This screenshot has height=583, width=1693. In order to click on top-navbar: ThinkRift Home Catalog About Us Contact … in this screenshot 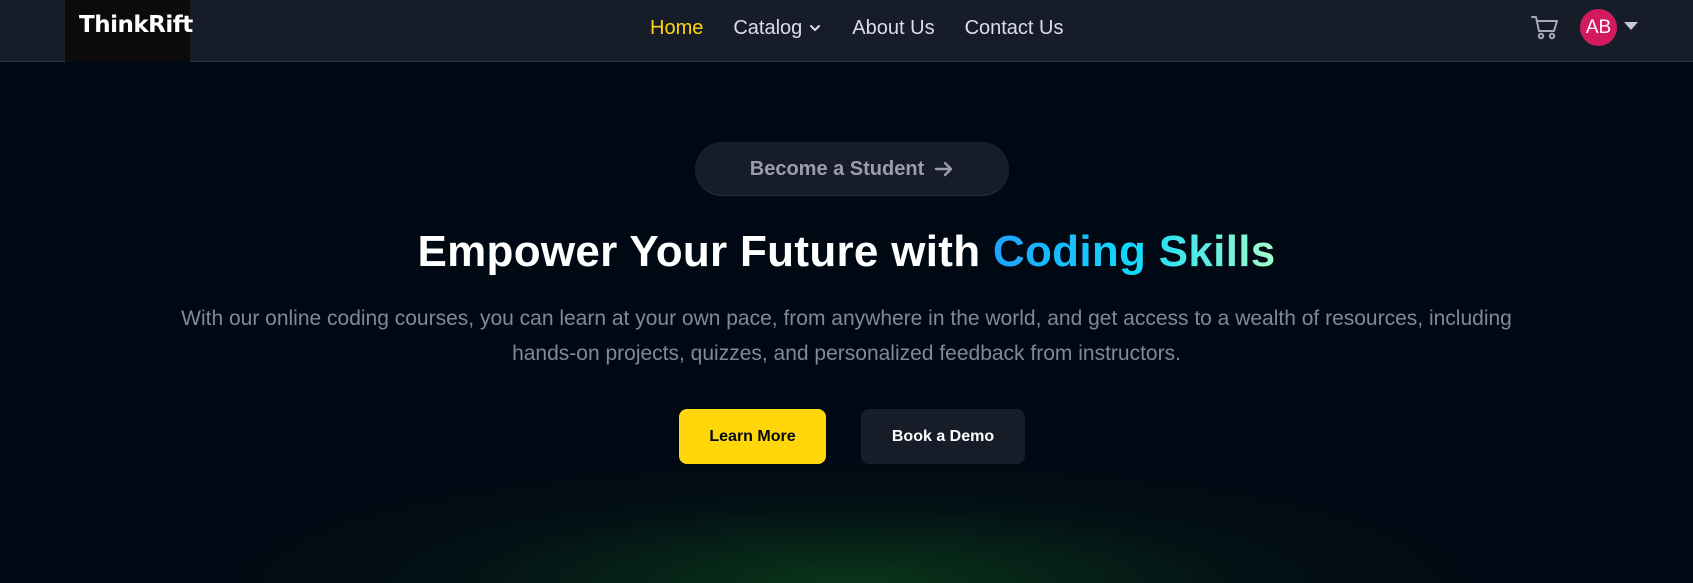, I will do `click(846, 31)`.